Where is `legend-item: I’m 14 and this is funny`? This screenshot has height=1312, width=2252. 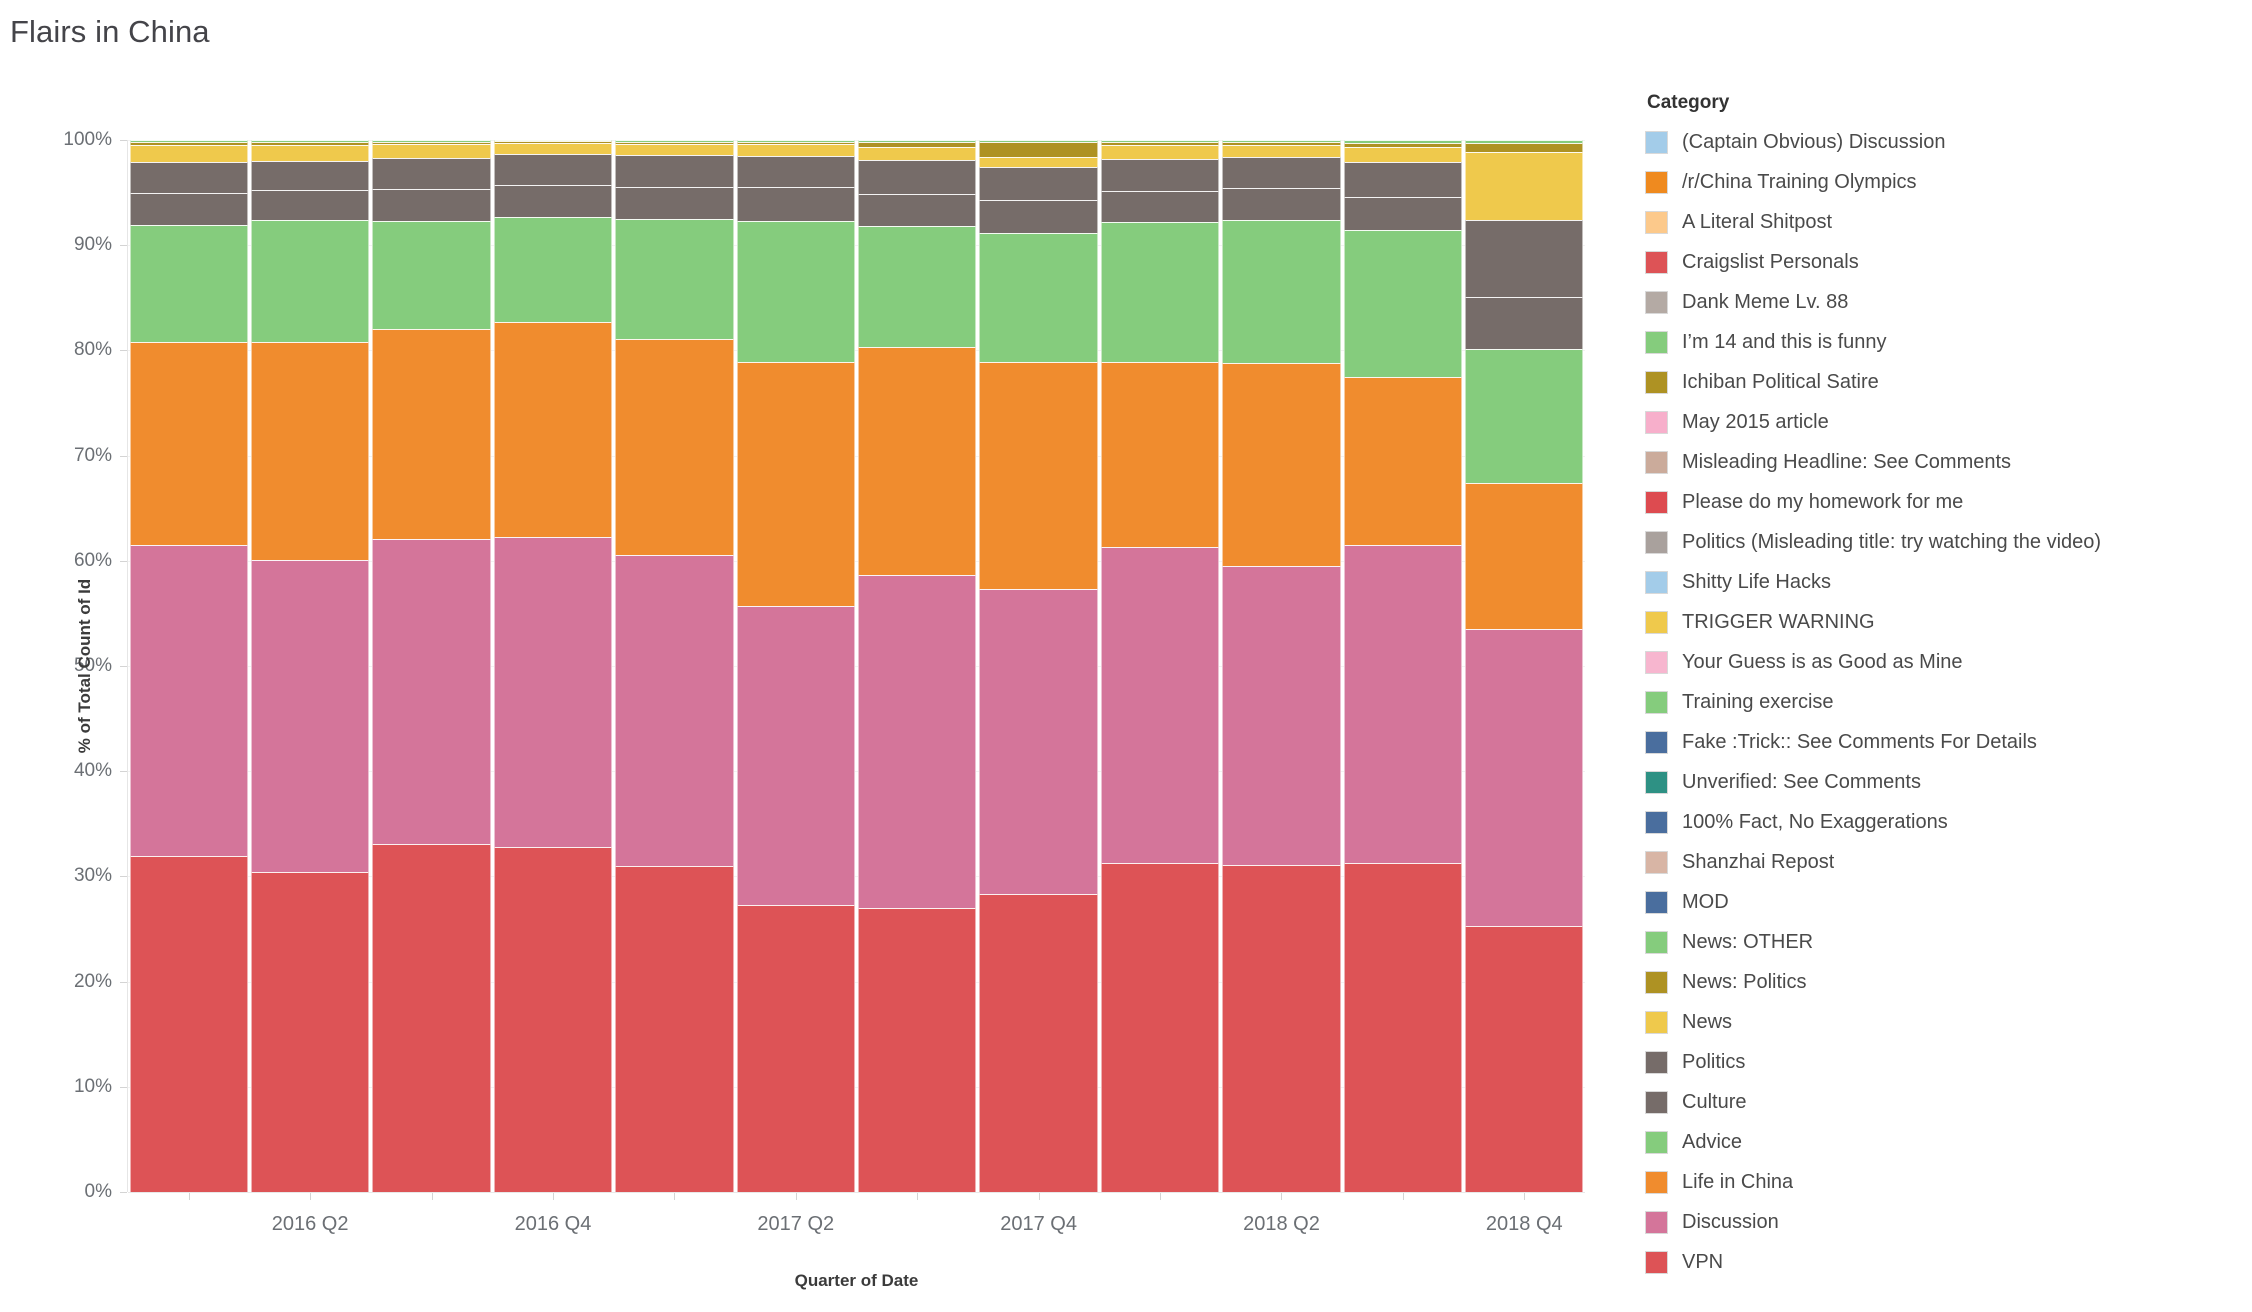
legend-item: I’m 14 and this is funny is located at coordinates (1945, 342).